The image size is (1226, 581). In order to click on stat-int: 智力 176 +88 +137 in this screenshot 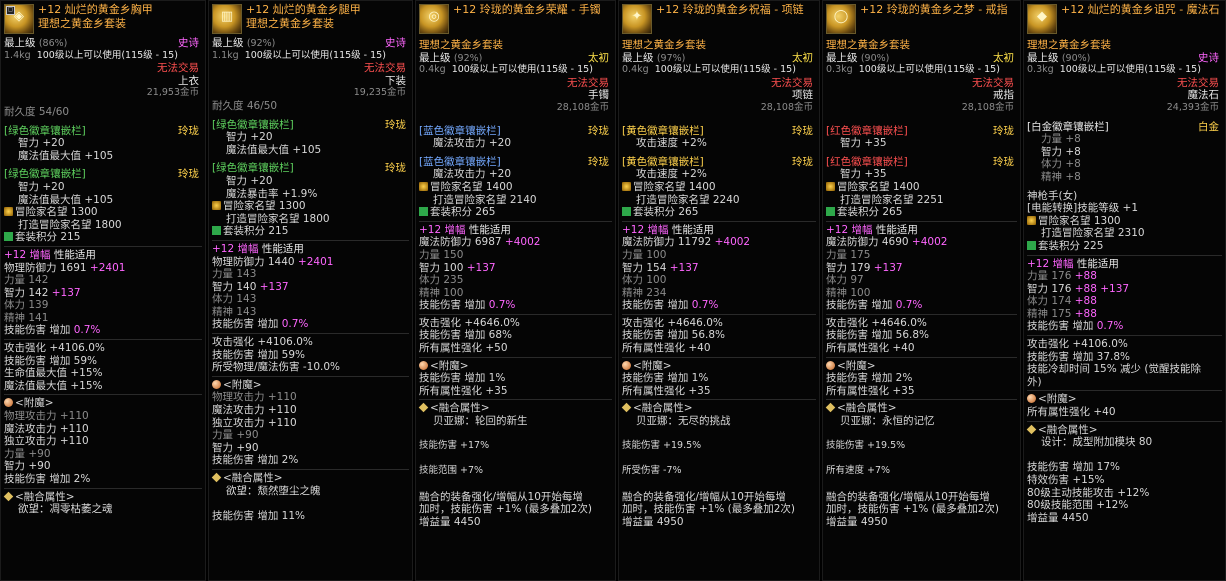, I will do `click(1078, 288)`.